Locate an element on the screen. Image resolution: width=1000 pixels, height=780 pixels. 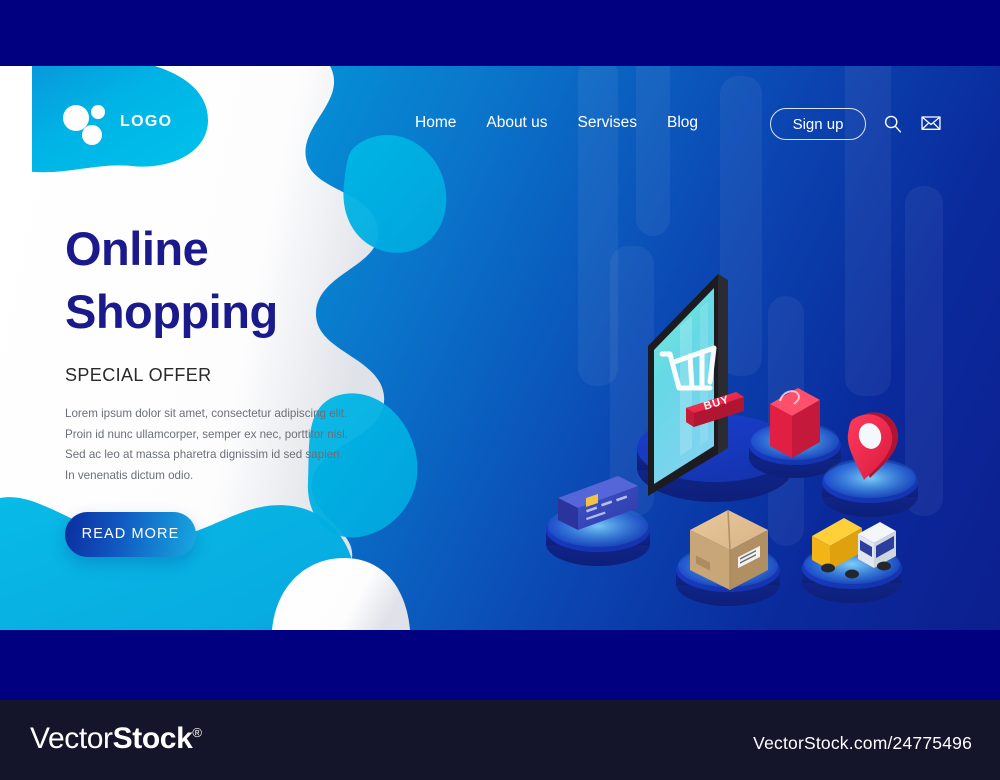
hero-title-line-2: Shopping is located at coordinates (171, 311).